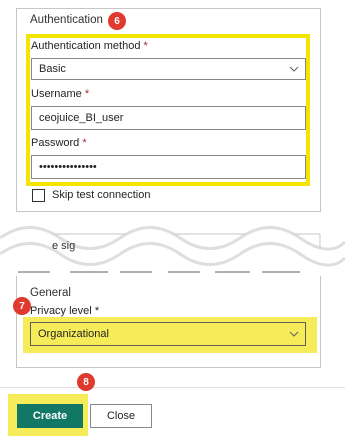  I want to click on auth-method-value: Basic, so click(52, 69).